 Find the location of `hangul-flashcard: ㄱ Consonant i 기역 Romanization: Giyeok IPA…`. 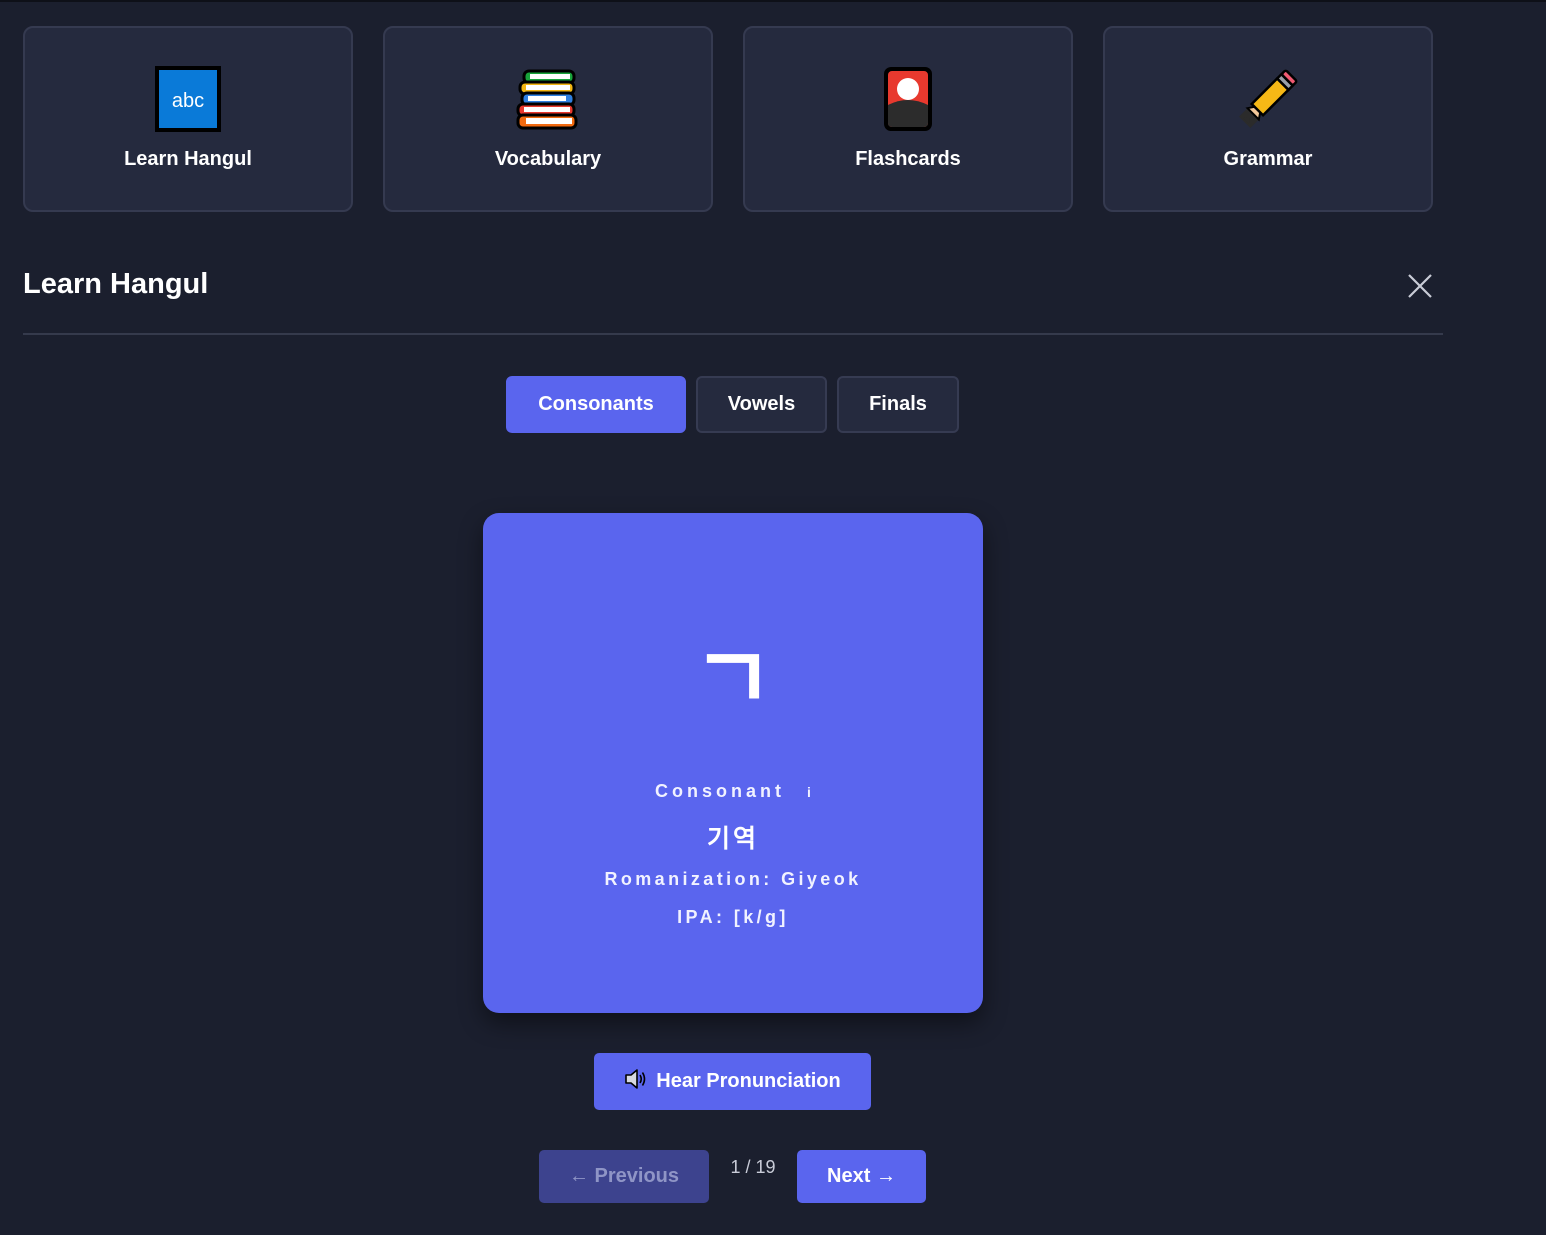

hangul-flashcard: ㄱ Consonant i 기역 Romanization: Giyeok IPA… is located at coordinates (733, 763).